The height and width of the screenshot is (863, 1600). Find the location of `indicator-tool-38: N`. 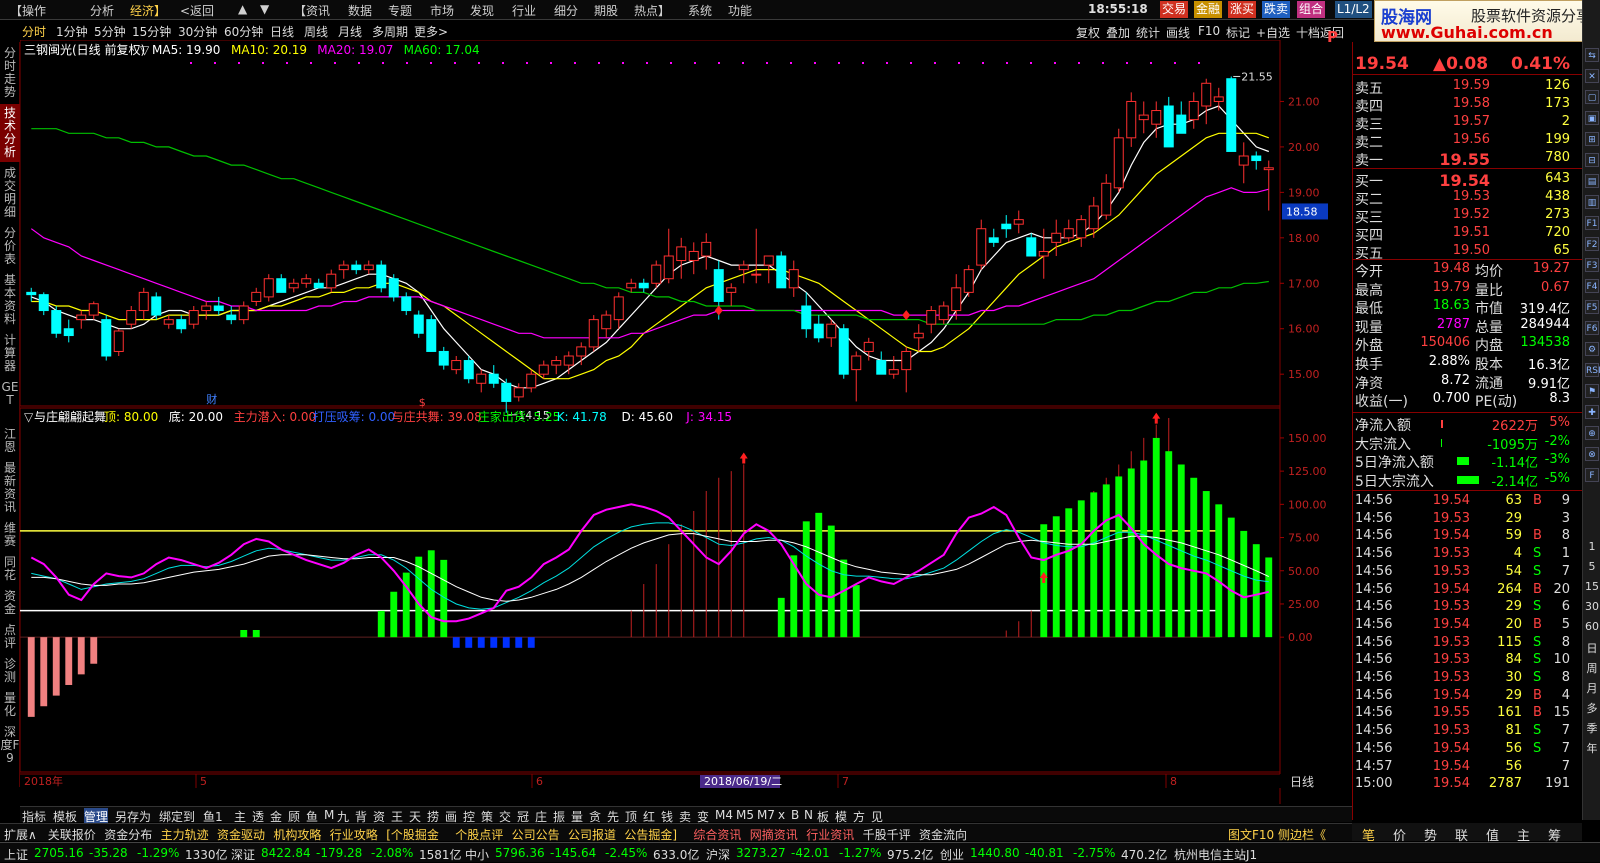

indicator-tool-38: N is located at coordinates (808, 815).